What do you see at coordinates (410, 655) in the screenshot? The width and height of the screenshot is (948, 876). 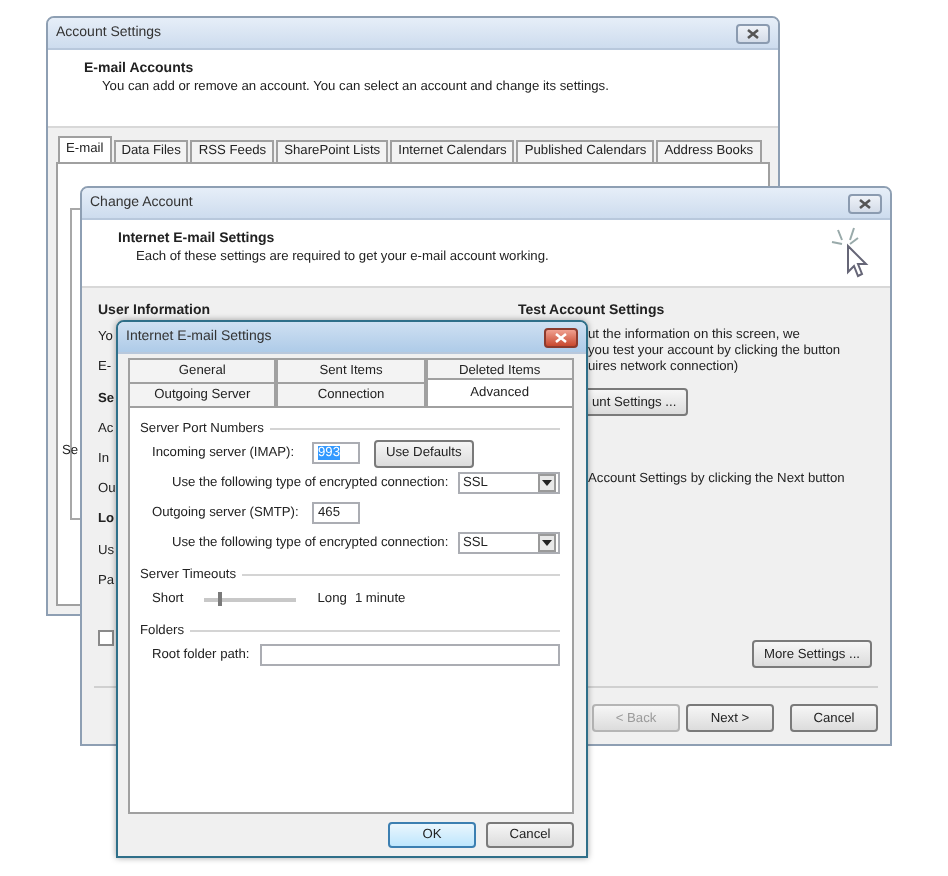 I see `input-field` at bounding box center [410, 655].